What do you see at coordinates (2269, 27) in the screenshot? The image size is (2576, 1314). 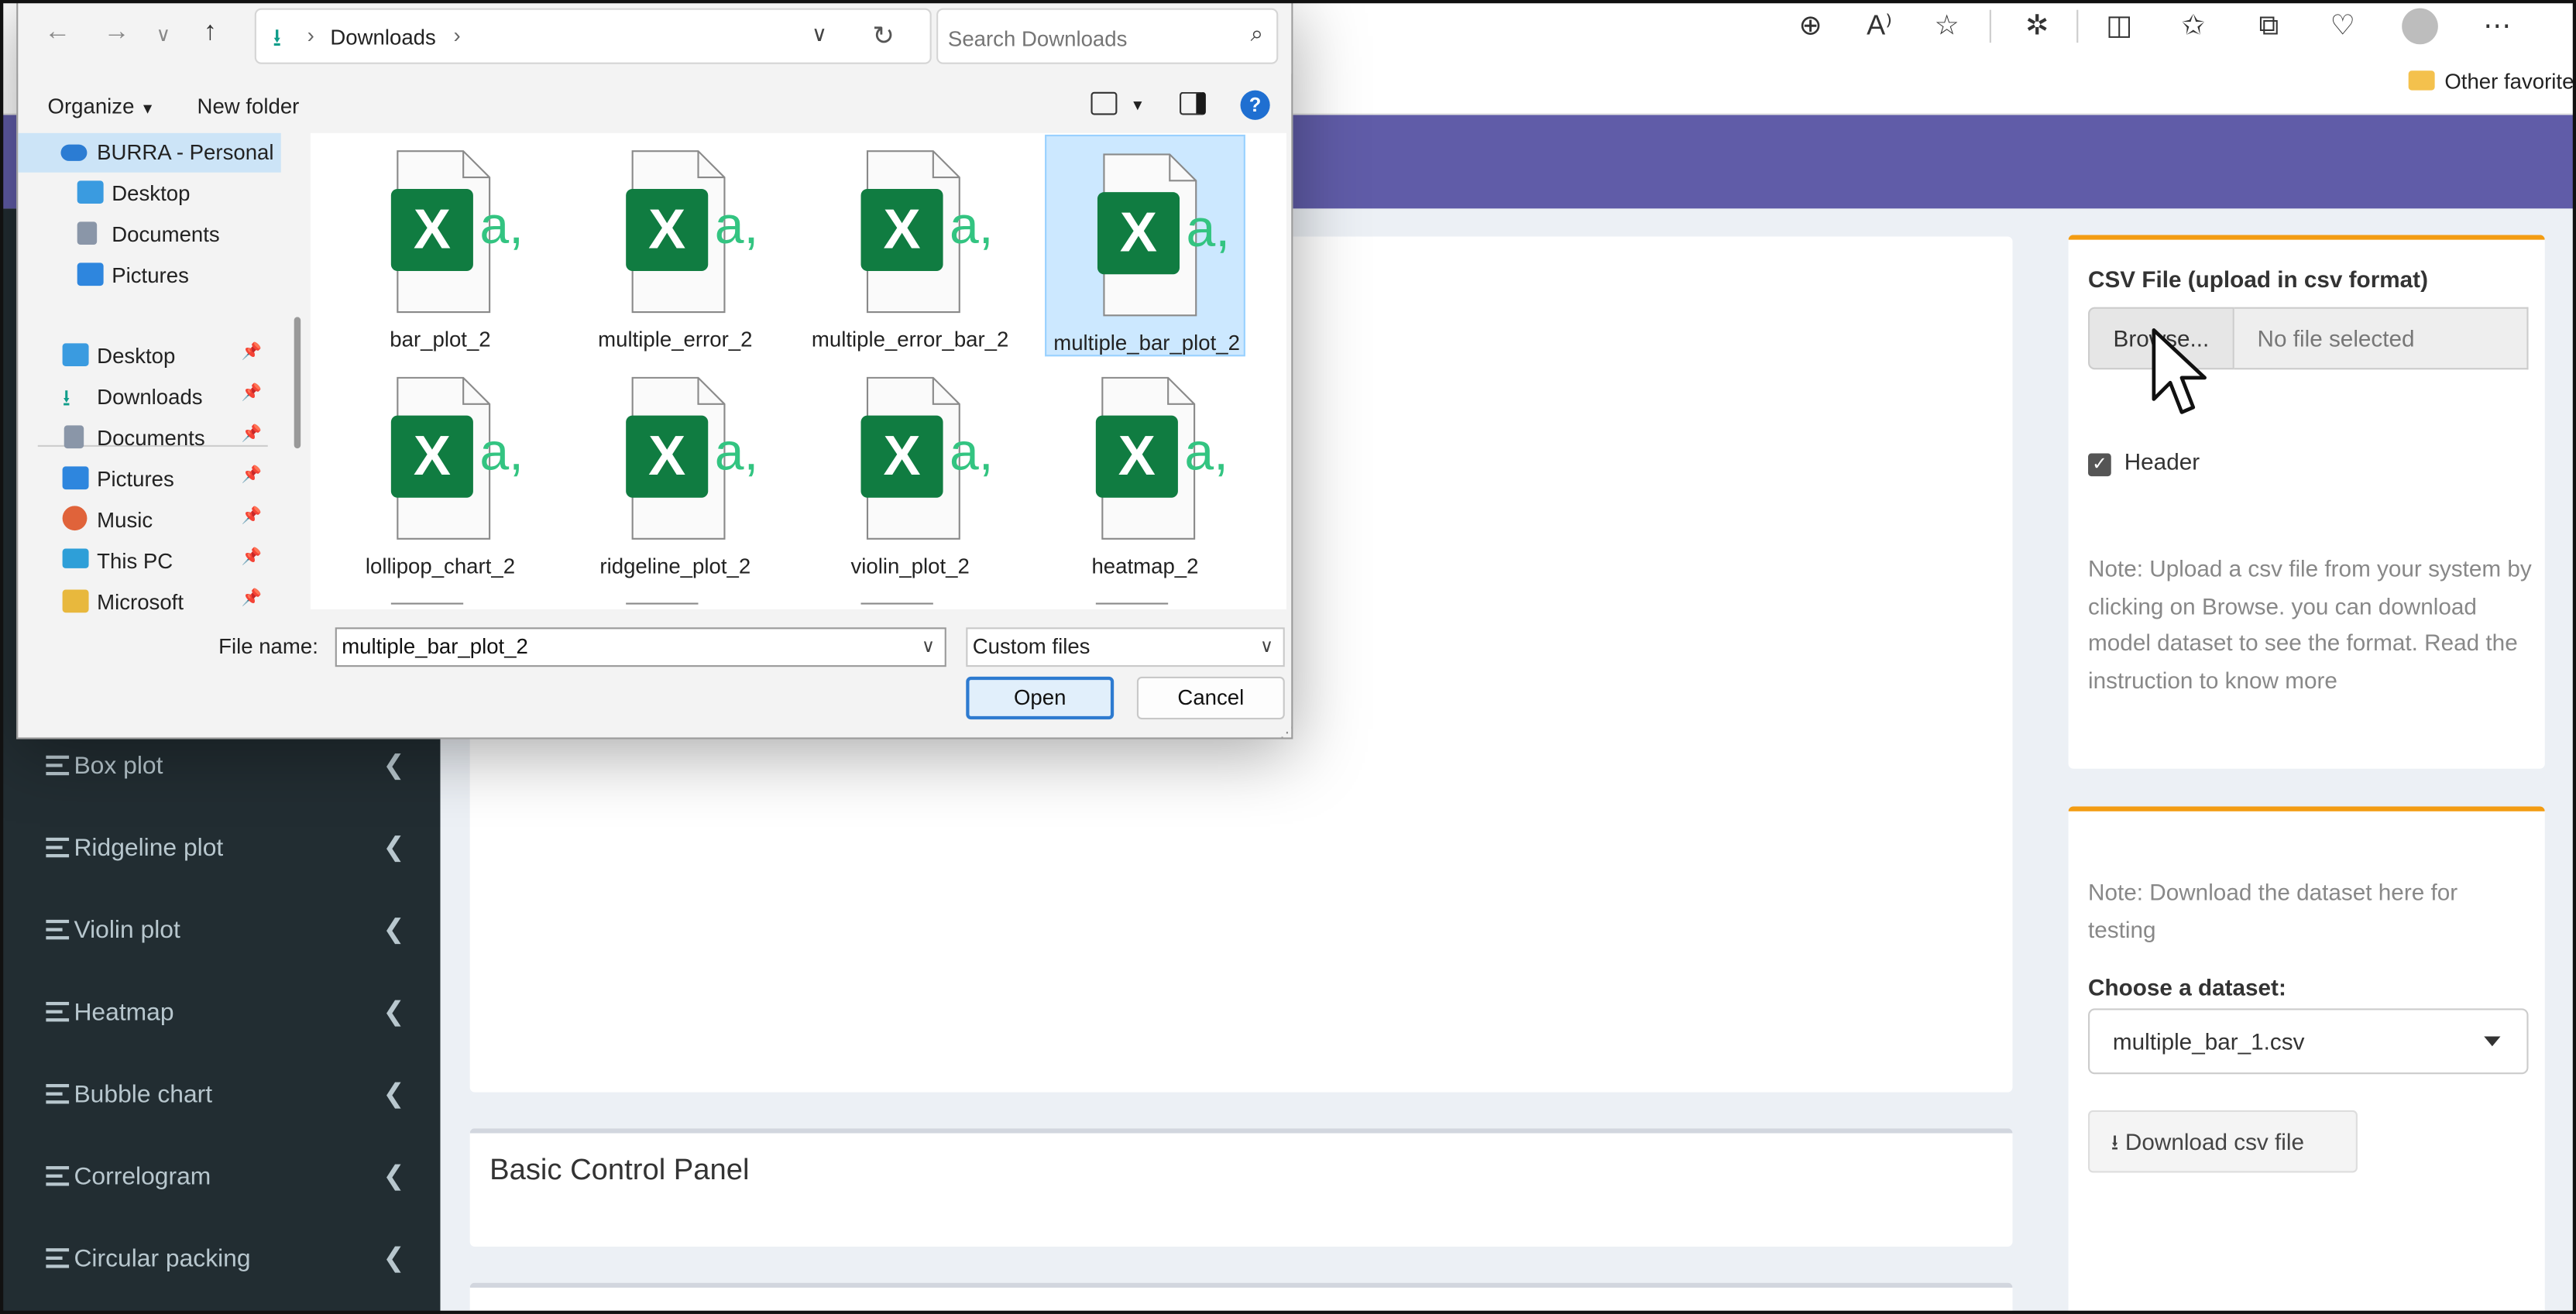 I see `collections-icon: ⧉` at bounding box center [2269, 27].